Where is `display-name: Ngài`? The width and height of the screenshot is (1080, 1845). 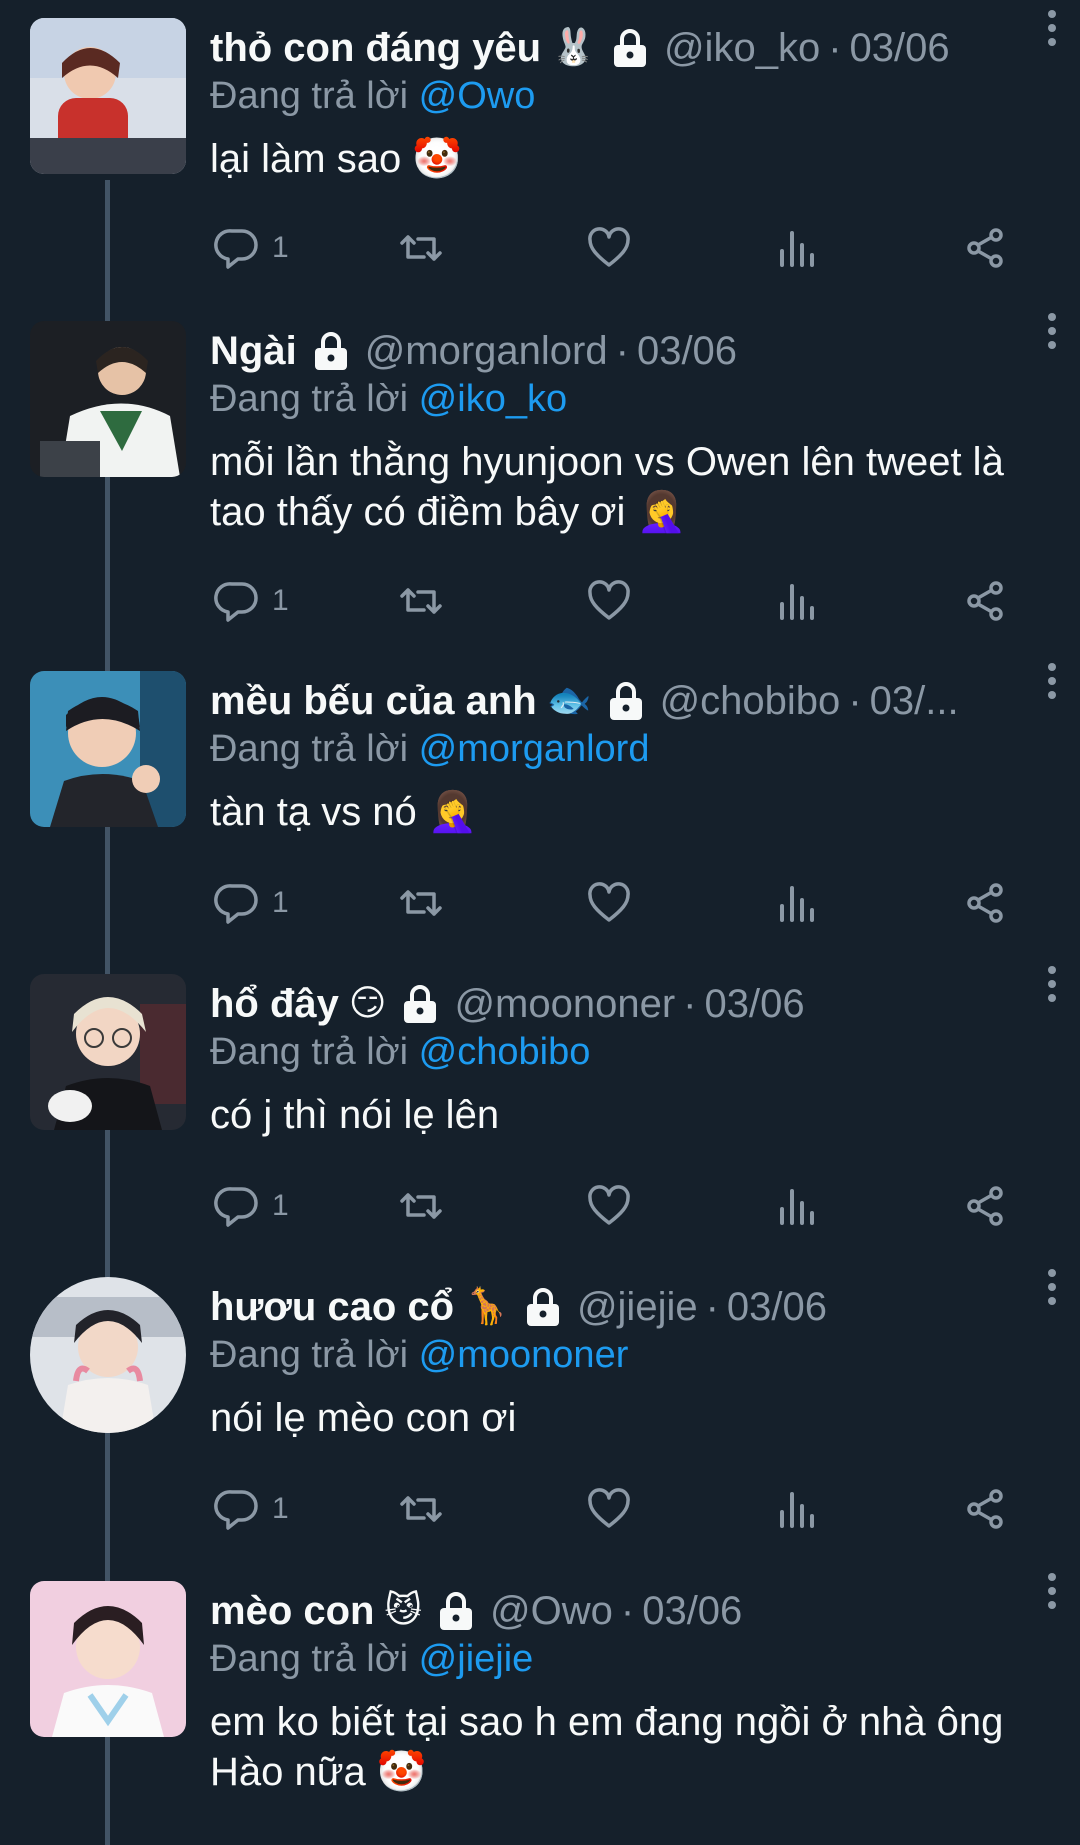 display-name: Ngài is located at coordinates (253, 351).